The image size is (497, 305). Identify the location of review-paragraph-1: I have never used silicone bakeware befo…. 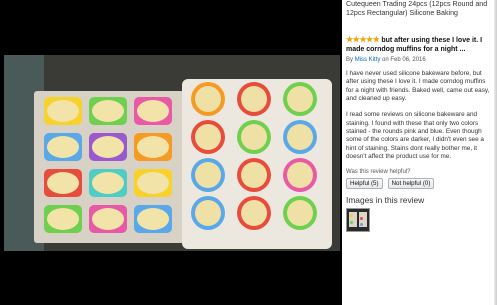
(418, 86).